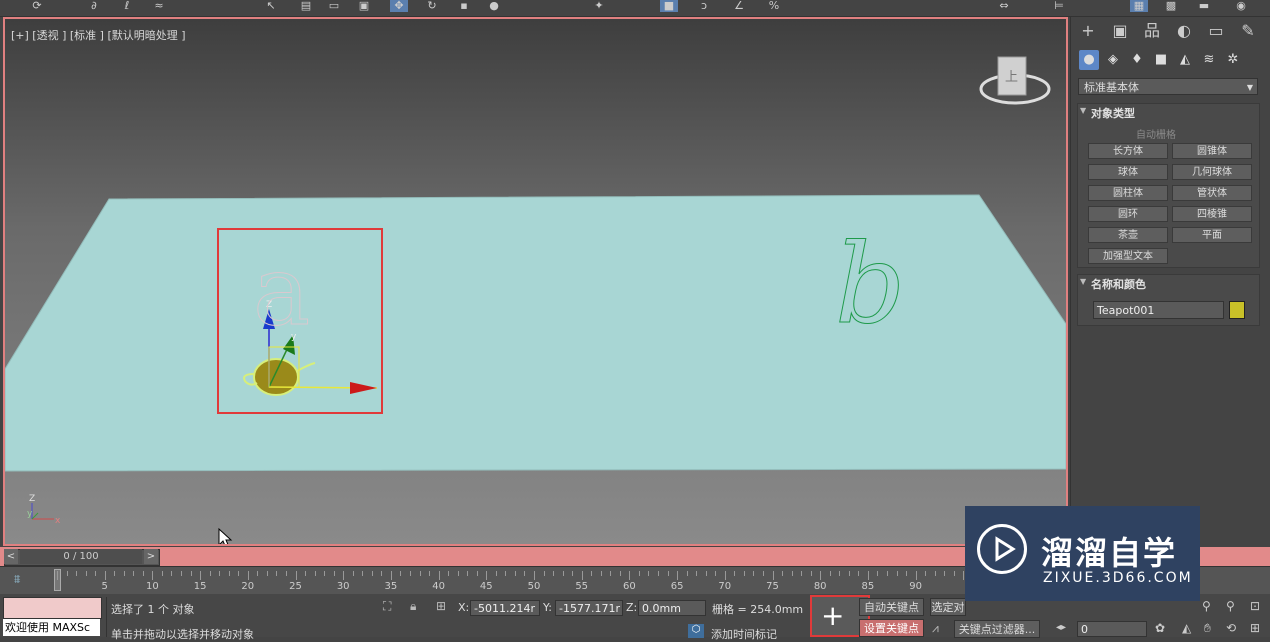 This screenshot has height=642, width=1270. Describe the element at coordinates (1186, 628) in the screenshot. I see `fov-icon: ◭` at that location.